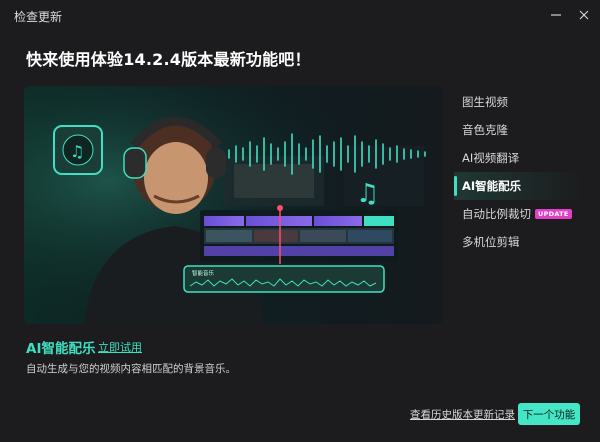 Image resolution: width=600 pixels, height=442 pixels. I want to click on update-badge: UPDATE, so click(553, 214).